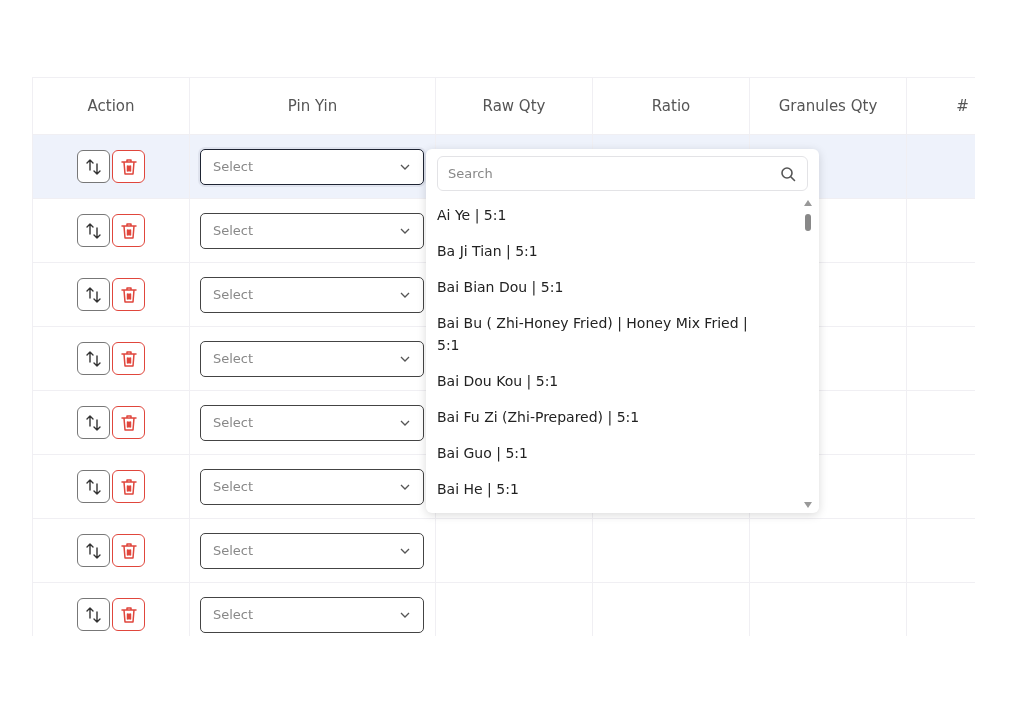 This screenshot has width=1024, height=724. Describe the element at coordinates (604, 251) in the screenshot. I see `dropdown-option: Ba Ji Tian | 5:1` at that location.